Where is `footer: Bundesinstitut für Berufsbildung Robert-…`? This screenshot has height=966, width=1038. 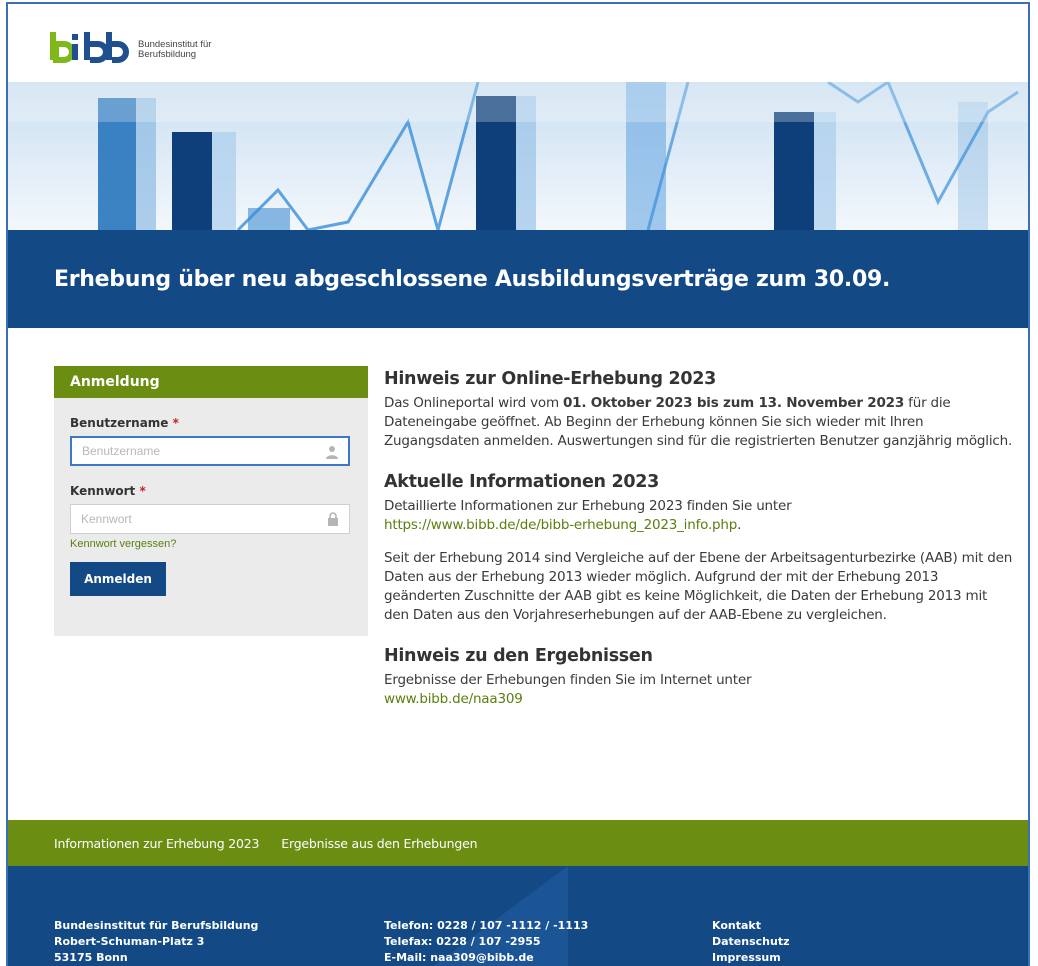
footer: Bundesinstitut für Berufsbildung Robert-… is located at coordinates (518, 916).